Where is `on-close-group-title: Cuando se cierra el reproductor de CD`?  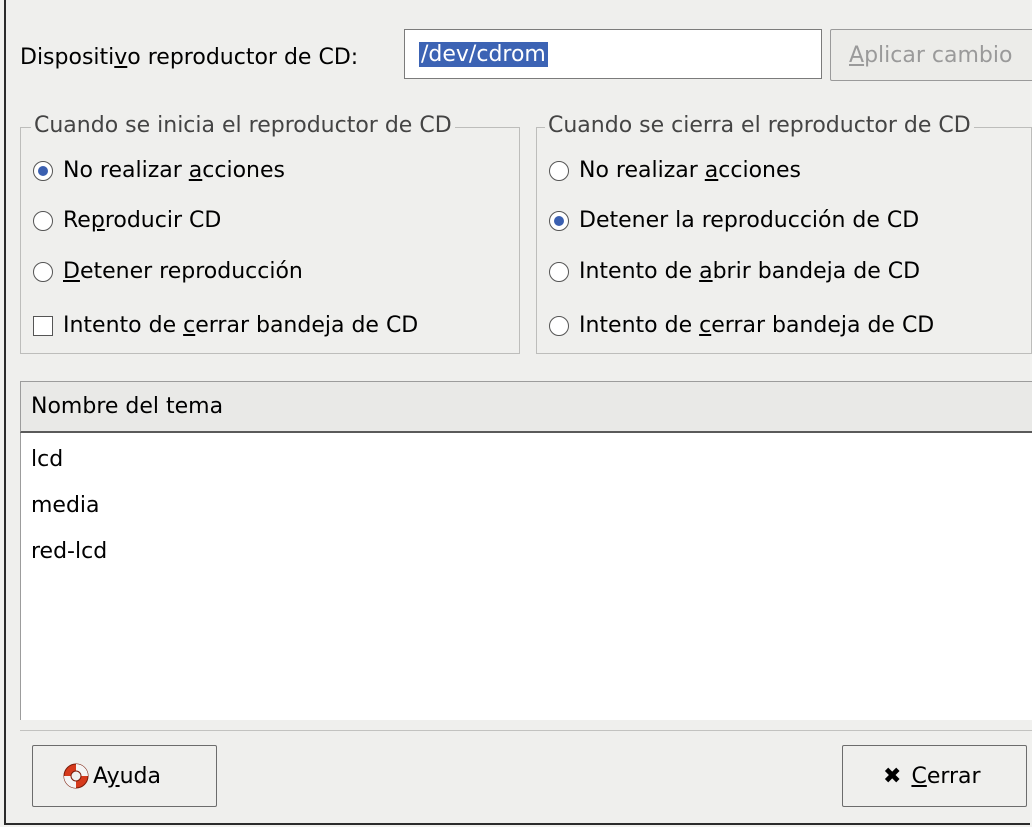
on-close-group-title: Cuando se cierra el reproductor de CD is located at coordinates (759, 125).